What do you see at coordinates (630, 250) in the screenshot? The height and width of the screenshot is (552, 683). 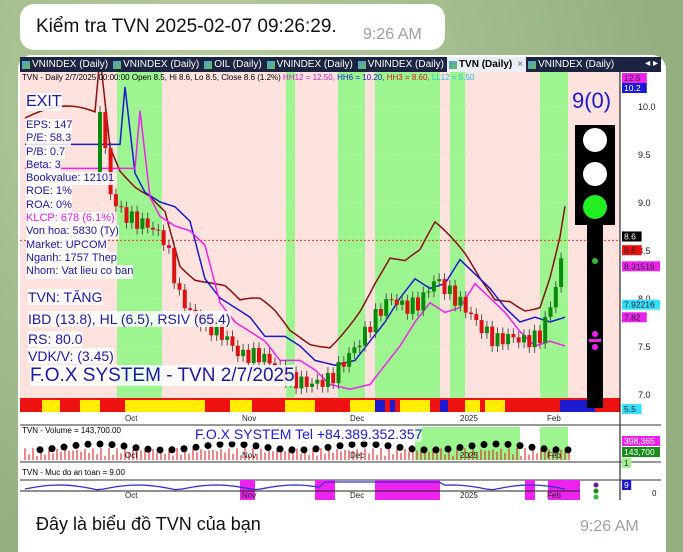 I see `tag-hh3: 8.6` at bounding box center [630, 250].